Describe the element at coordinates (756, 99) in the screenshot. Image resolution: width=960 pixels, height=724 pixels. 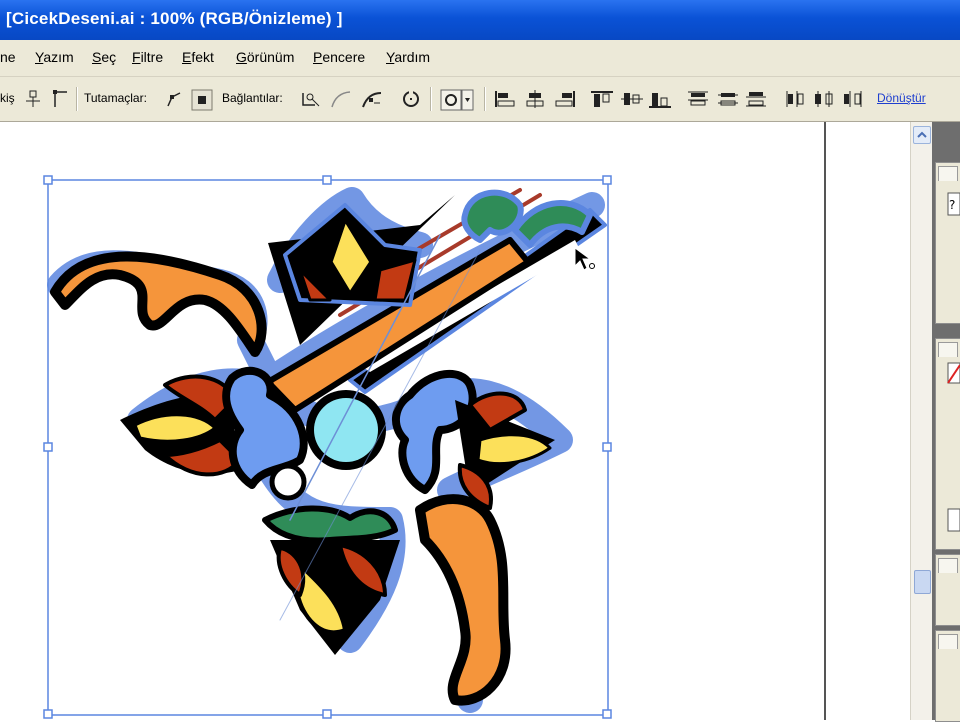
I see `distribute-bottom-icon` at that location.